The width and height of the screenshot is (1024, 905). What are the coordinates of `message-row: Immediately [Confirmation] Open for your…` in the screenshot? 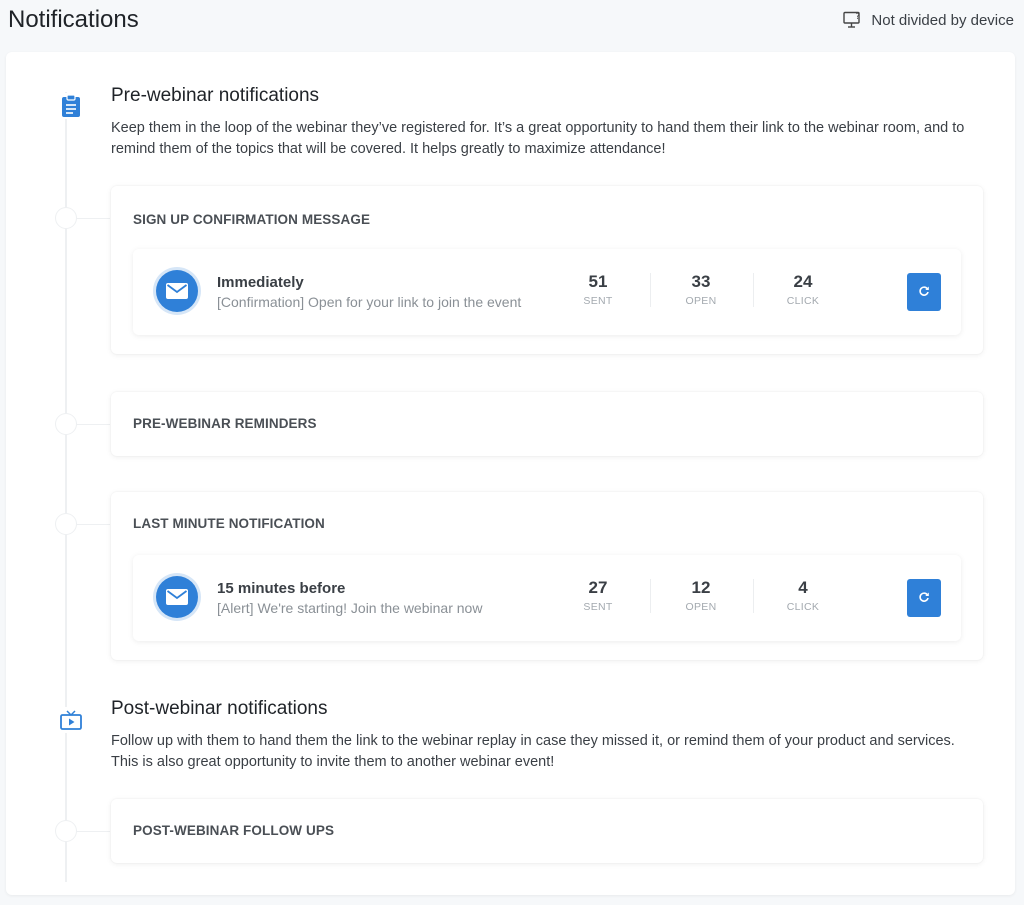 It's located at (547, 292).